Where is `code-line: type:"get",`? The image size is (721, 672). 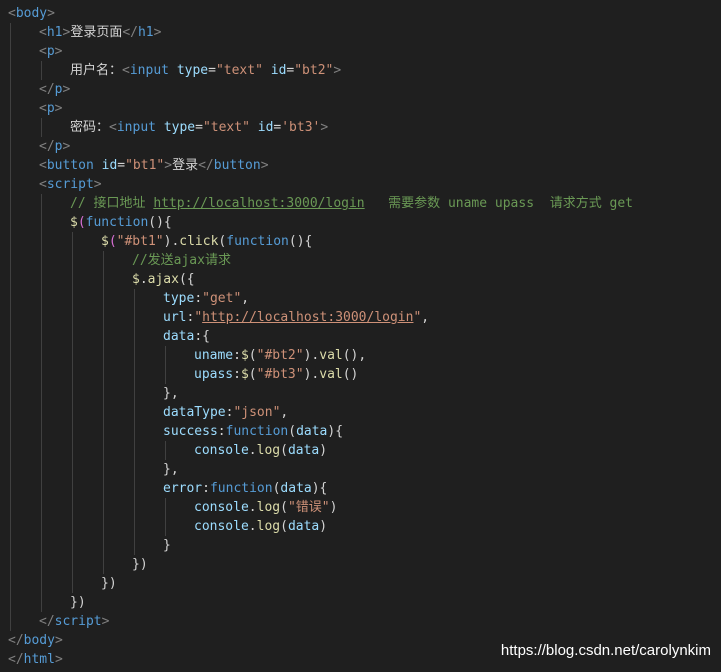 code-line: type:"get", is located at coordinates (206, 298).